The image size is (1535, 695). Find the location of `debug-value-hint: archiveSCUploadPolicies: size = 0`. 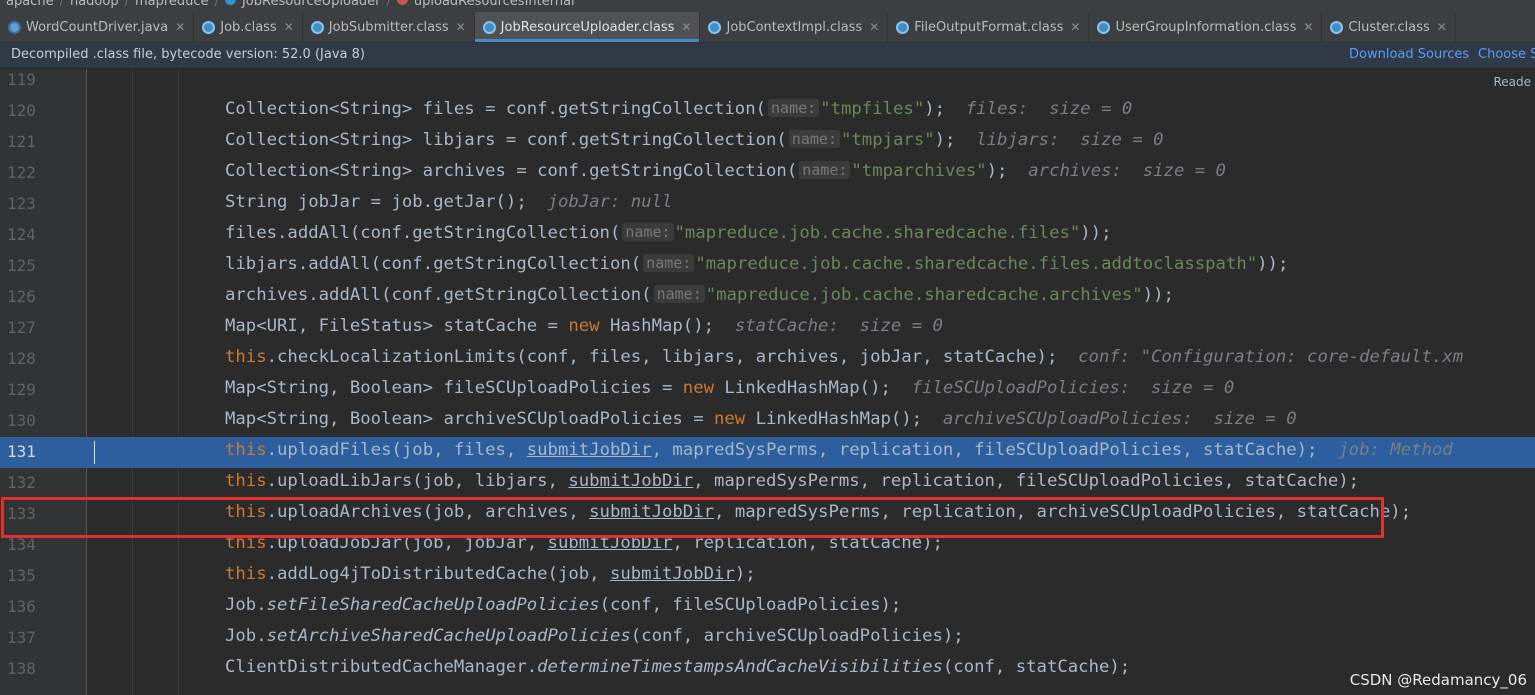

debug-value-hint: archiveSCUploadPolicies: size = 0 is located at coordinates (1119, 419).